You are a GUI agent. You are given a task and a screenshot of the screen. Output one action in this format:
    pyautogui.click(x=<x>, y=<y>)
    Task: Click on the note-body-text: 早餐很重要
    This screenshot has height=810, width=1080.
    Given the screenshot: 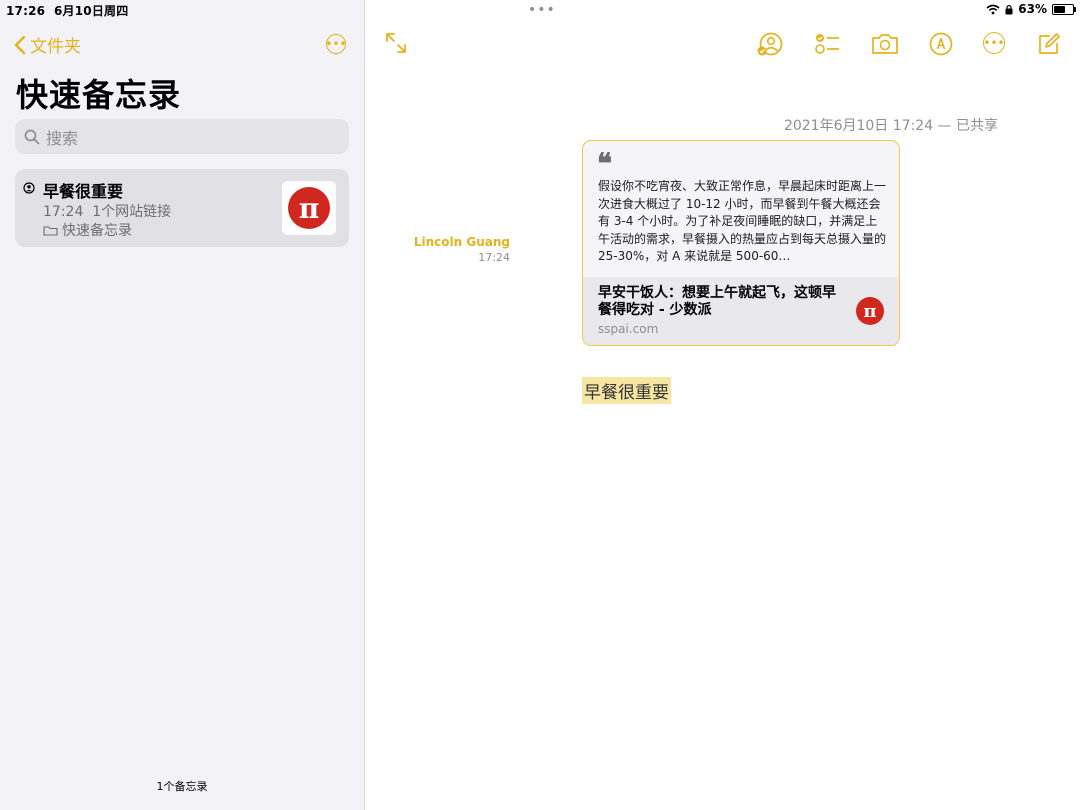 What is the action you would take?
    pyautogui.click(x=626, y=390)
    